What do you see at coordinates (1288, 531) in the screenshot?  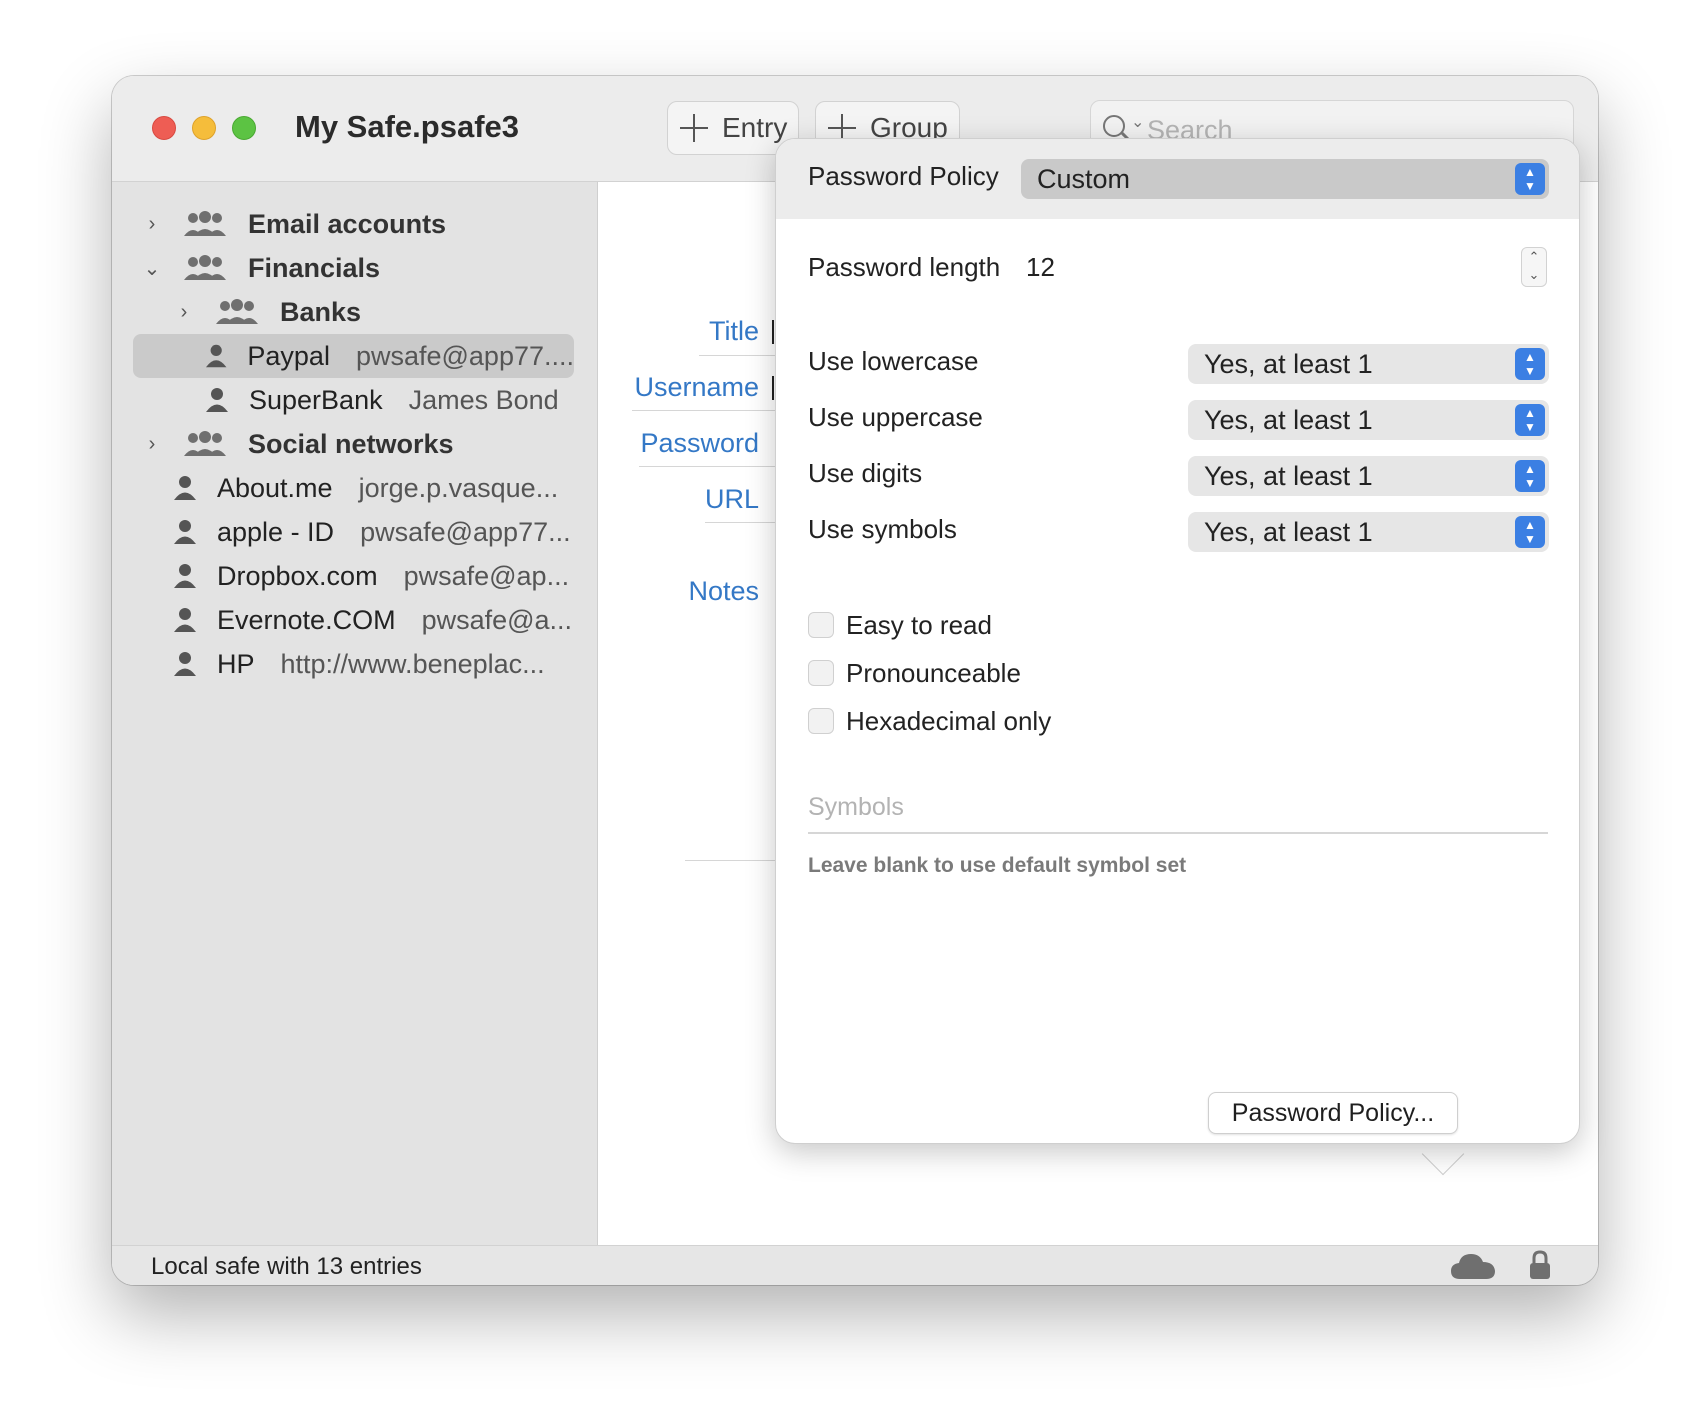 I see `symbols-select-value: Yes, at least 1` at bounding box center [1288, 531].